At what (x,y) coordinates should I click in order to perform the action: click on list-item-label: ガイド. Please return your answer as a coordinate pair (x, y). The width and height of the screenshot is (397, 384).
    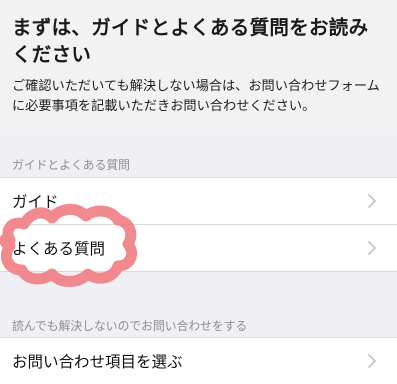
    Looking at the image, I should click on (35, 202).